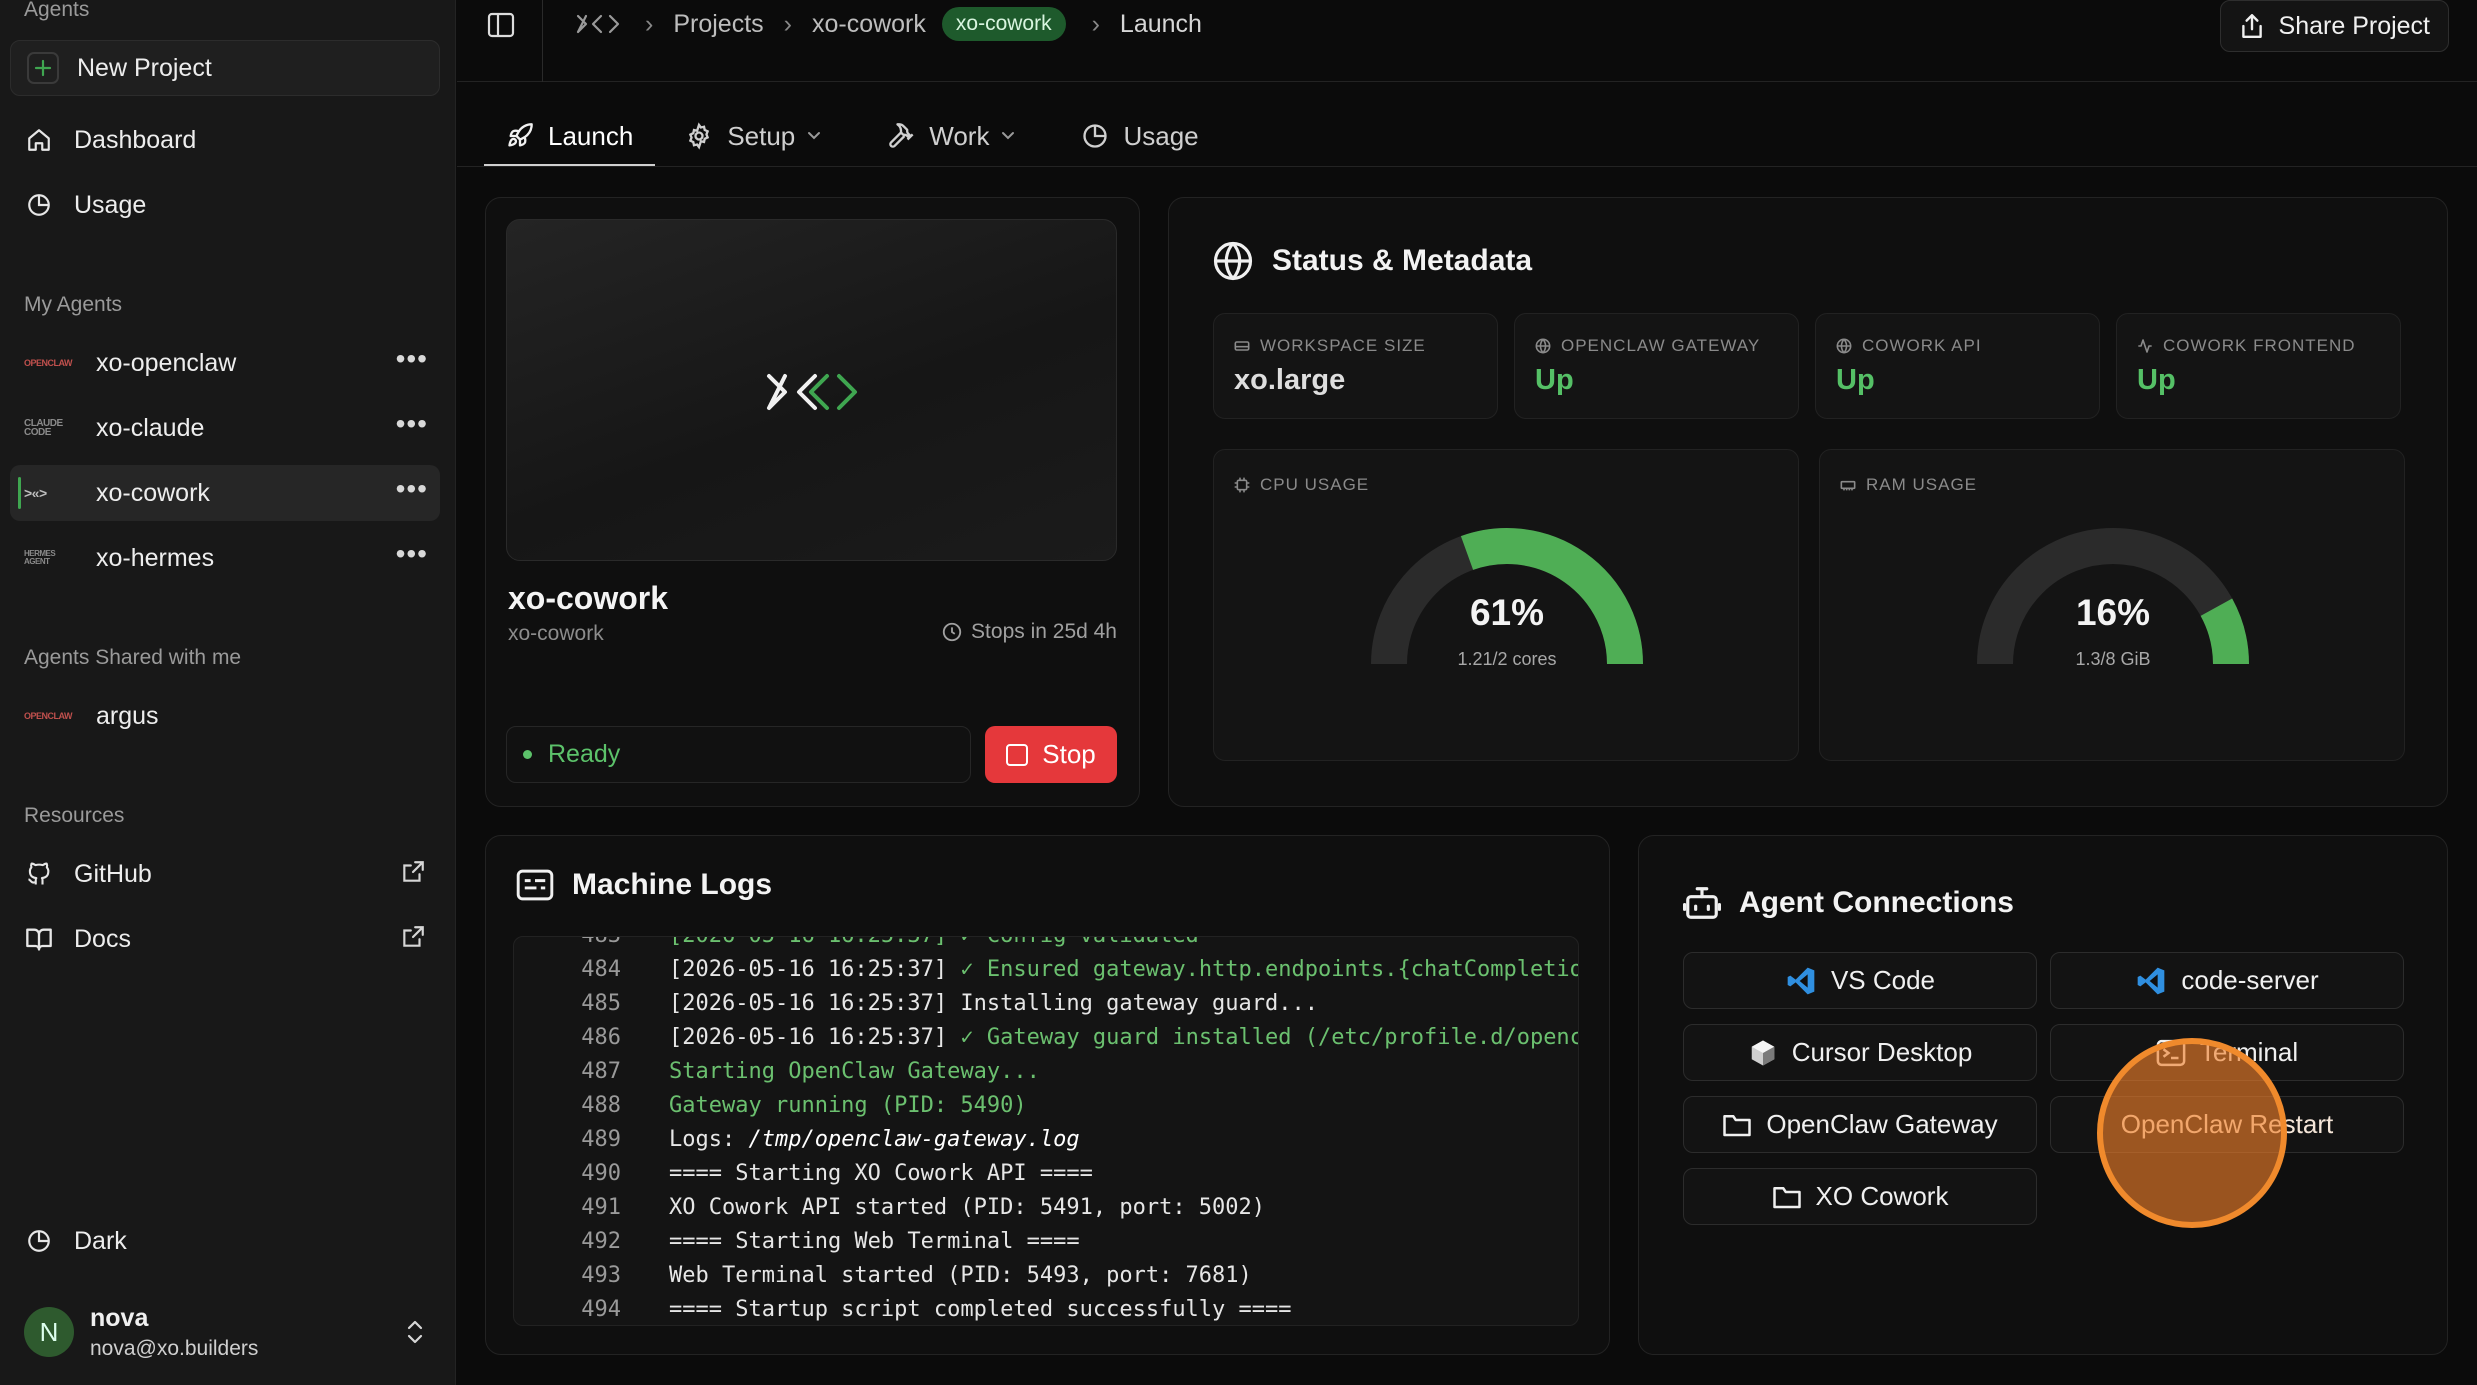 Image resolution: width=2477 pixels, height=1385 pixels. I want to click on sidebar-toggle-icon, so click(501, 25).